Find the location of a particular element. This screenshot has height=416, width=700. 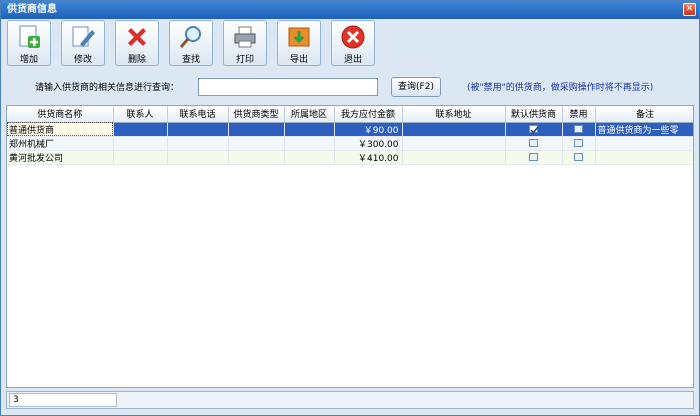

column-header: 供货商类型 is located at coordinates (256, 114).